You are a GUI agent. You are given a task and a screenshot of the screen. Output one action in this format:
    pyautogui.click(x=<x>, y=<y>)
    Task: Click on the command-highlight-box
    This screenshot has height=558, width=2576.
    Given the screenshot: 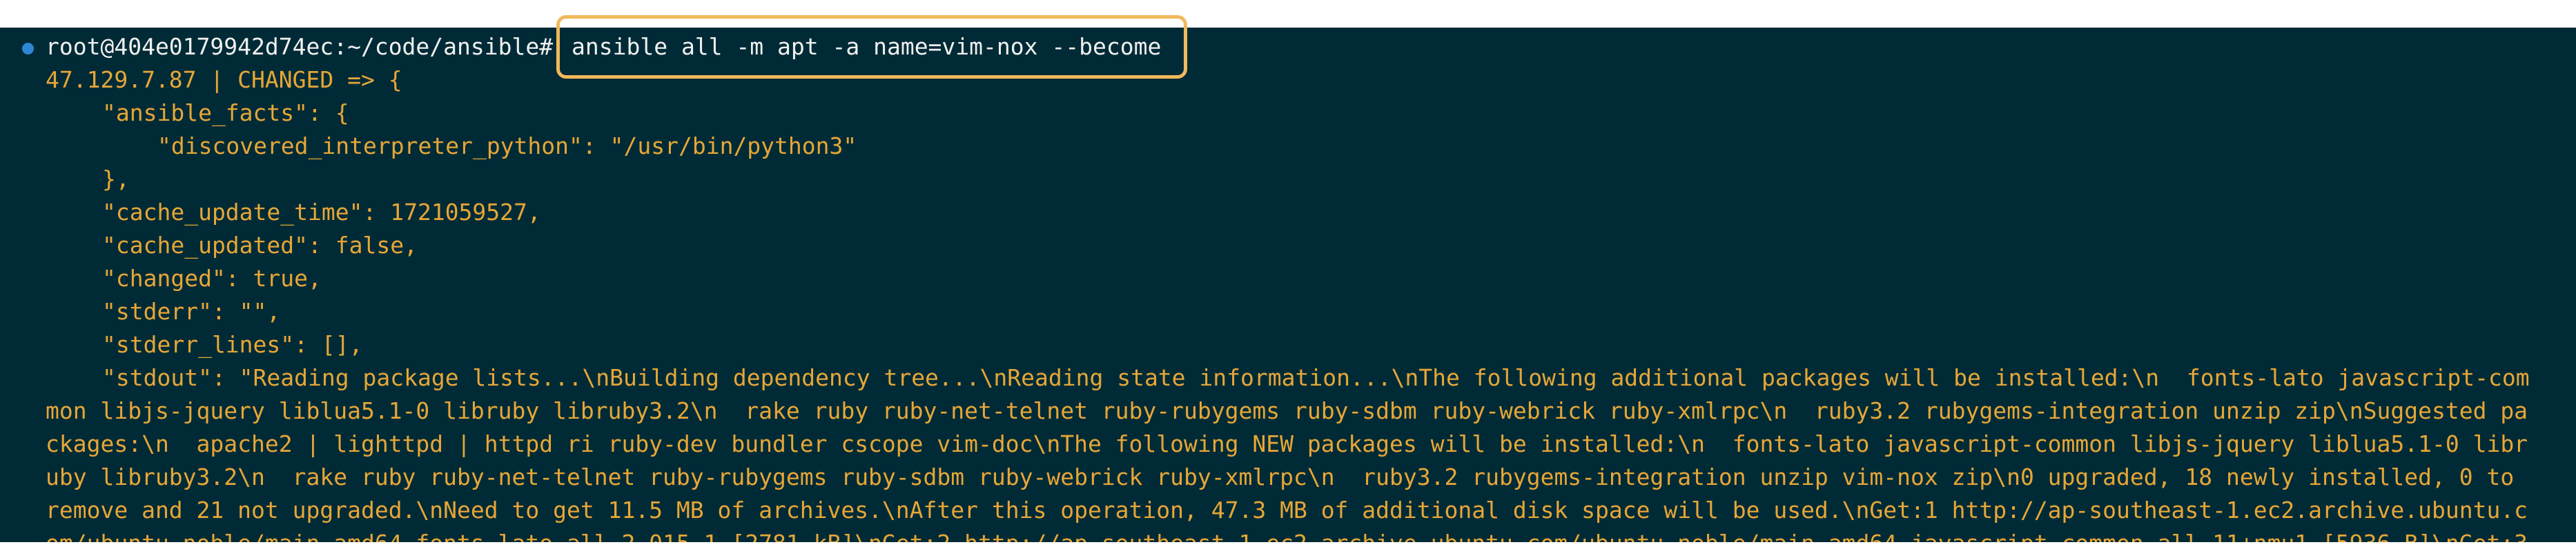 What is the action you would take?
    pyautogui.click(x=871, y=47)
    